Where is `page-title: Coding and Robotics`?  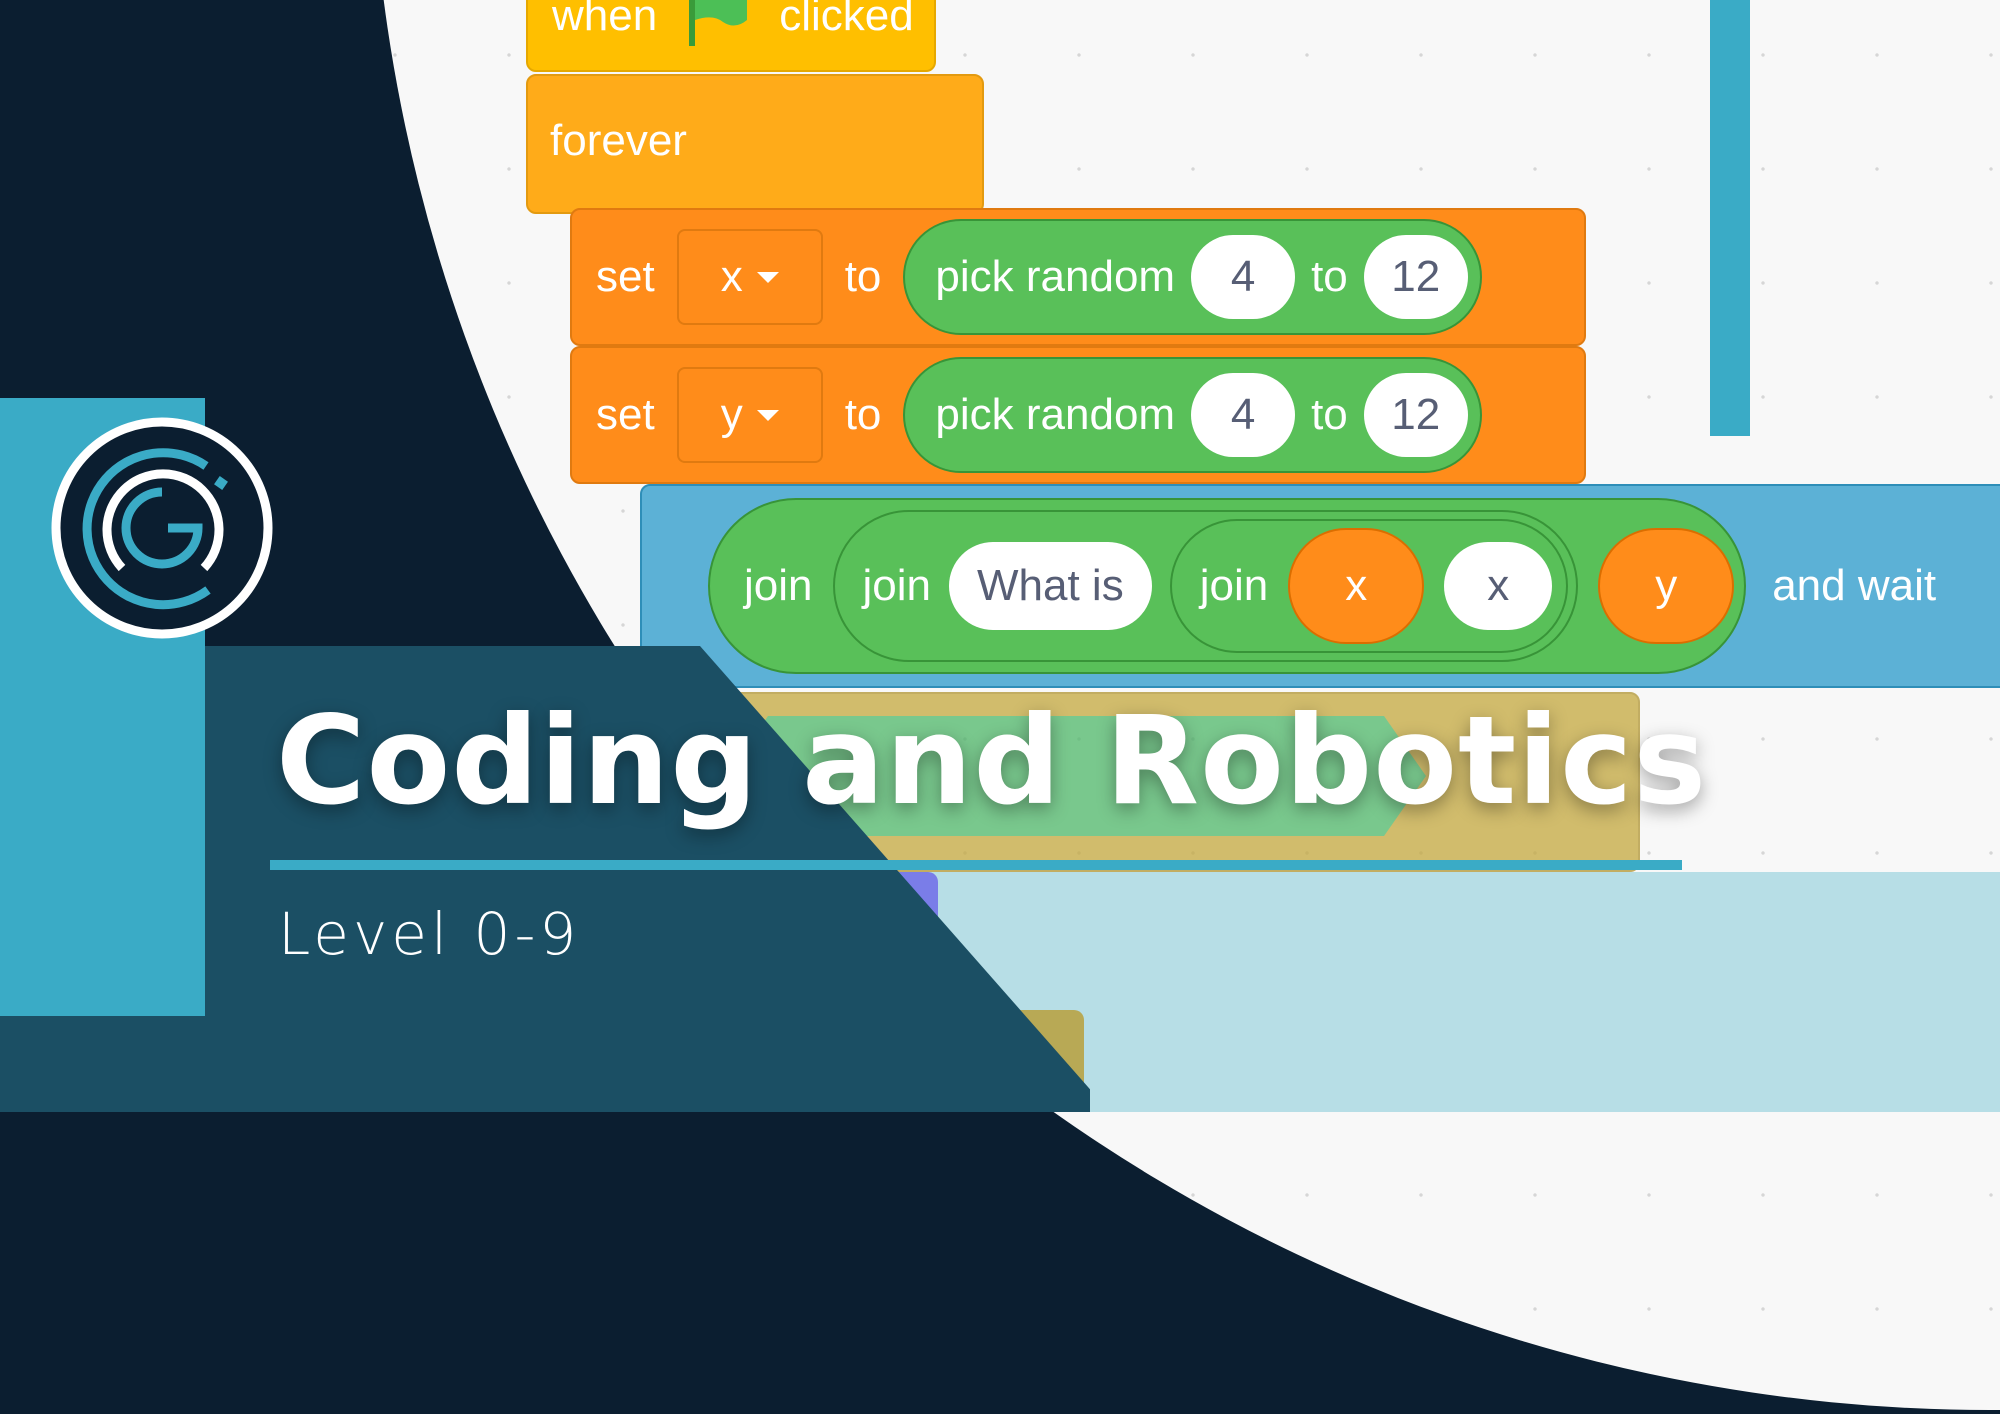
page-title: Coding and Robotics is located at coordinates (992, 761).